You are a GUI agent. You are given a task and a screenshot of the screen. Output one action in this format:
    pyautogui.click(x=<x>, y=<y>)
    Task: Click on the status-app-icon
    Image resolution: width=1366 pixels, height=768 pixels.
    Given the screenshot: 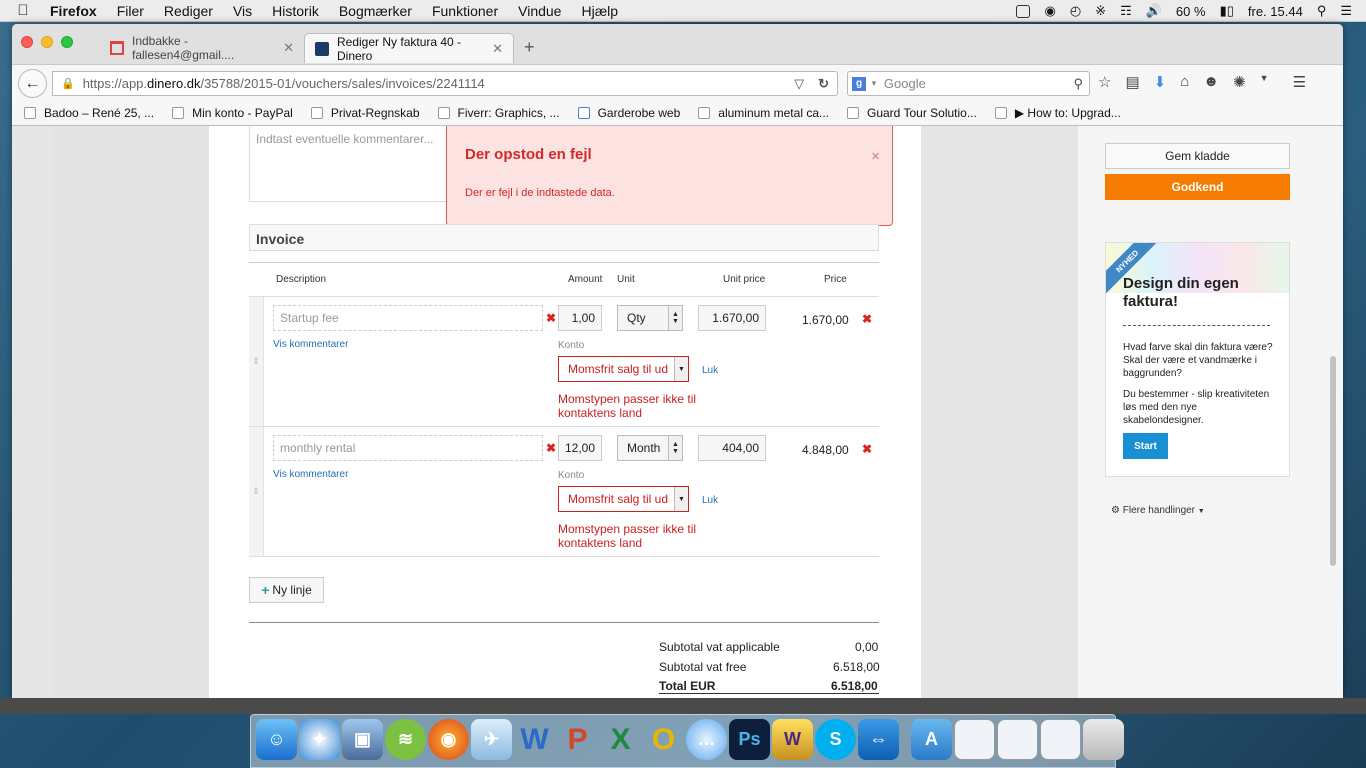 What is the action you would take?
    pyautogui.click(x=1023, y=11)
    